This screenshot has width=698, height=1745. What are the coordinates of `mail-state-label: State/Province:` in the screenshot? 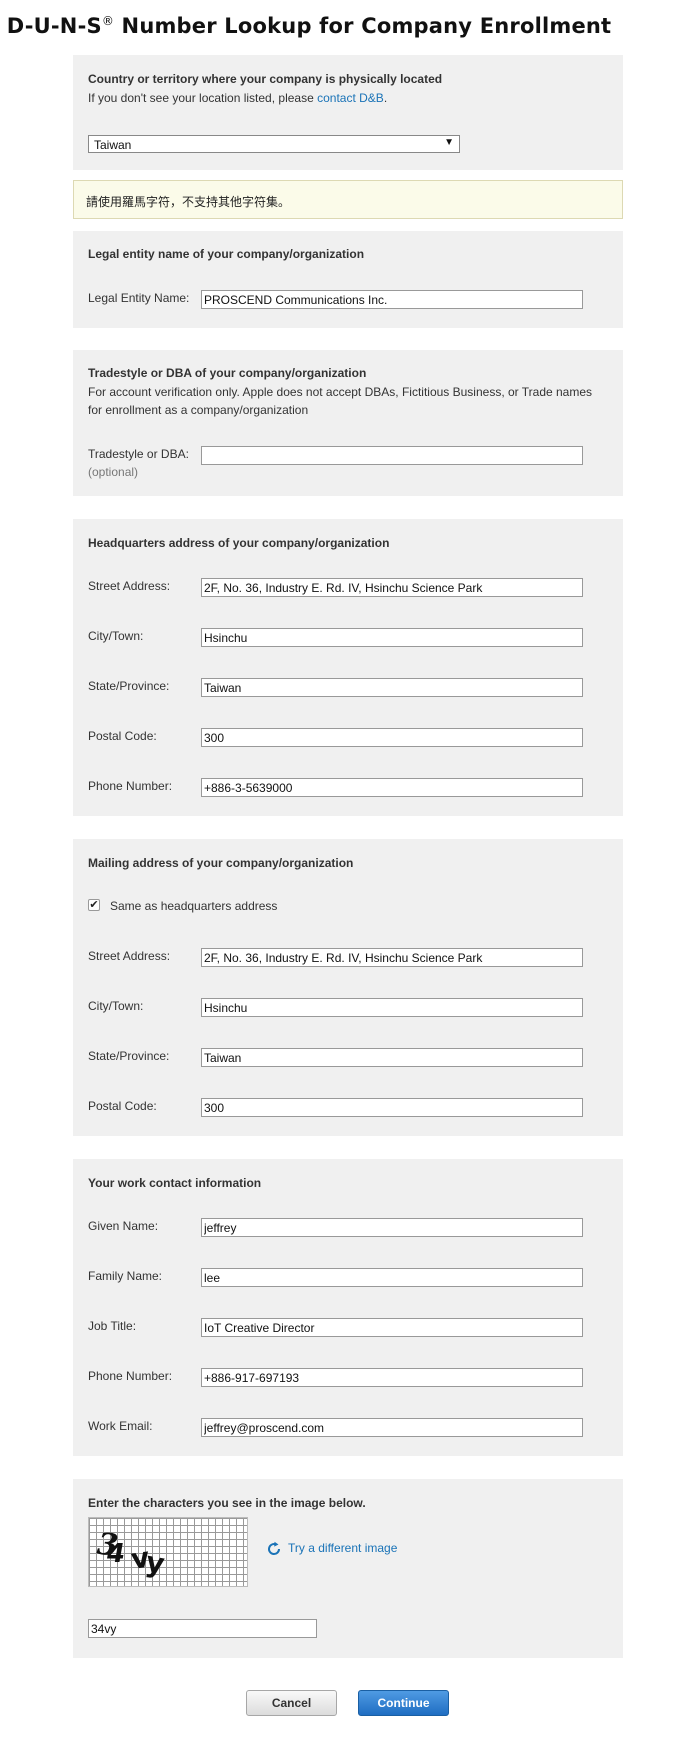 It's located at (129, 1056).